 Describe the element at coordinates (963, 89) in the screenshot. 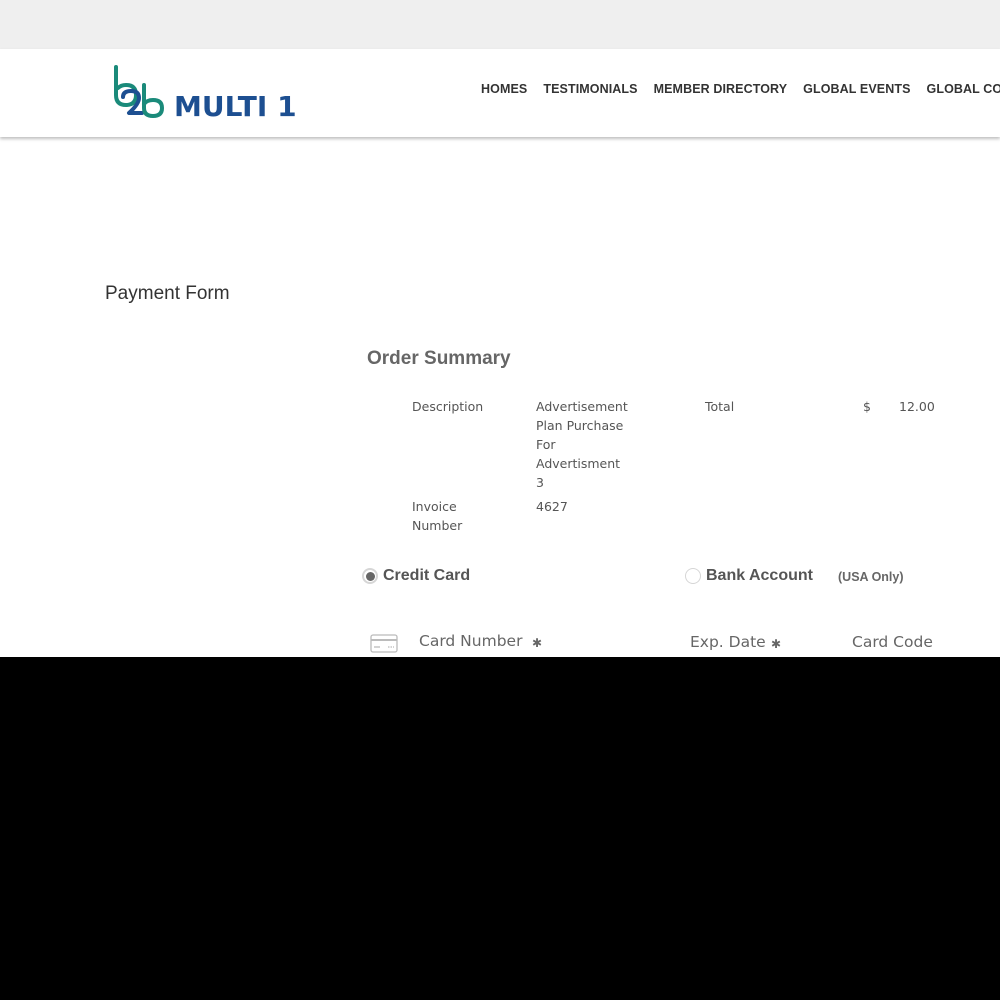

I see `nav-global-comm: GLOBAL COMM` at that location.